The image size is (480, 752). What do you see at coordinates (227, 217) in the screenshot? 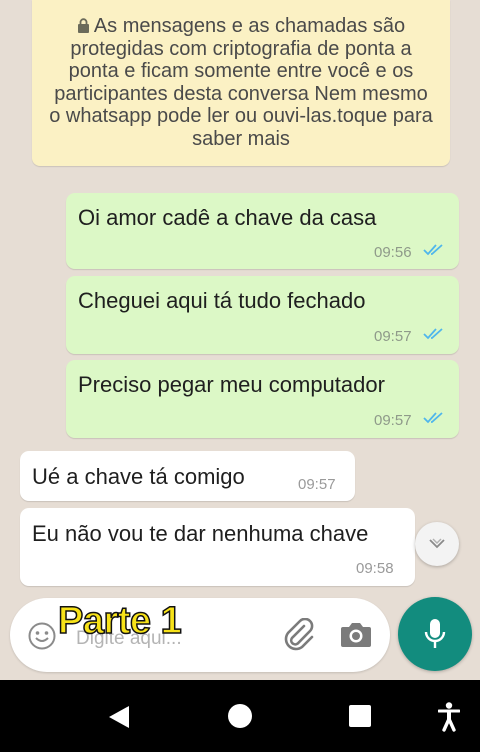
I see `message-text: Oi amor cadê a chave da casa` at bounding box center [227, 217].